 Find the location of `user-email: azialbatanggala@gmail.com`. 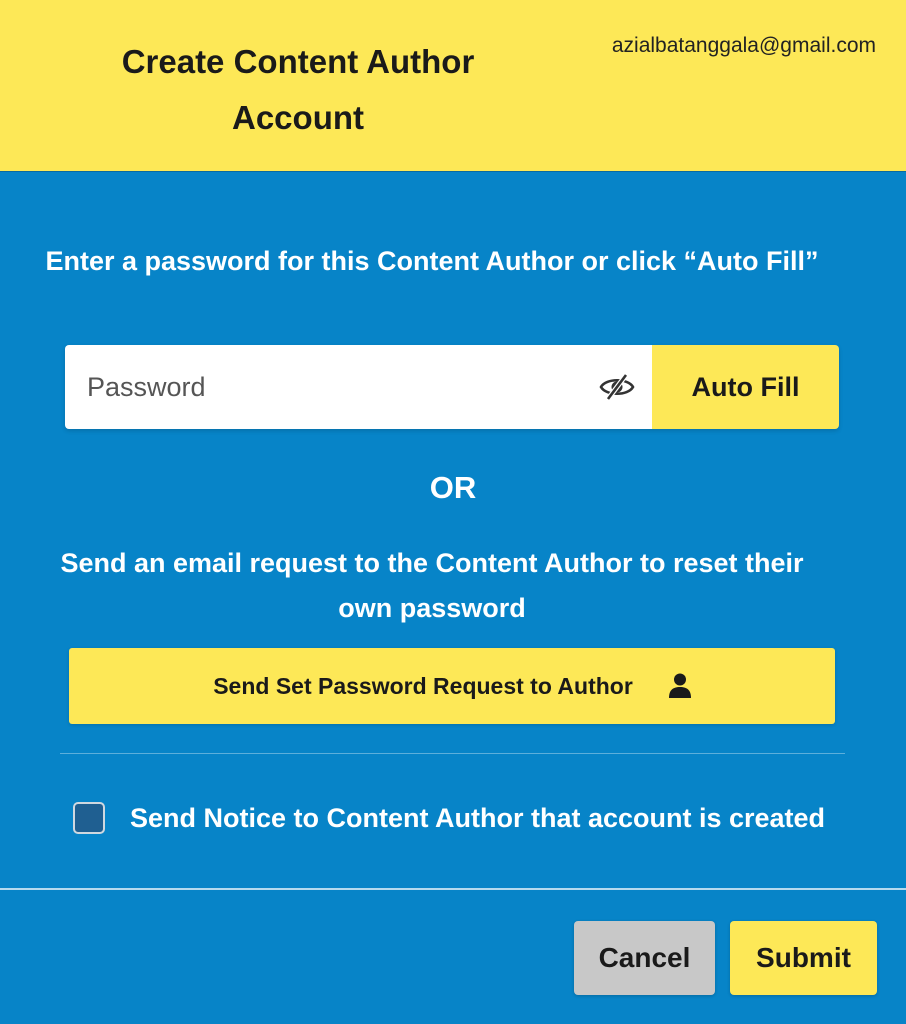

user-email: azialbatanggala@gmail.com is located at coordinates (743, 45).